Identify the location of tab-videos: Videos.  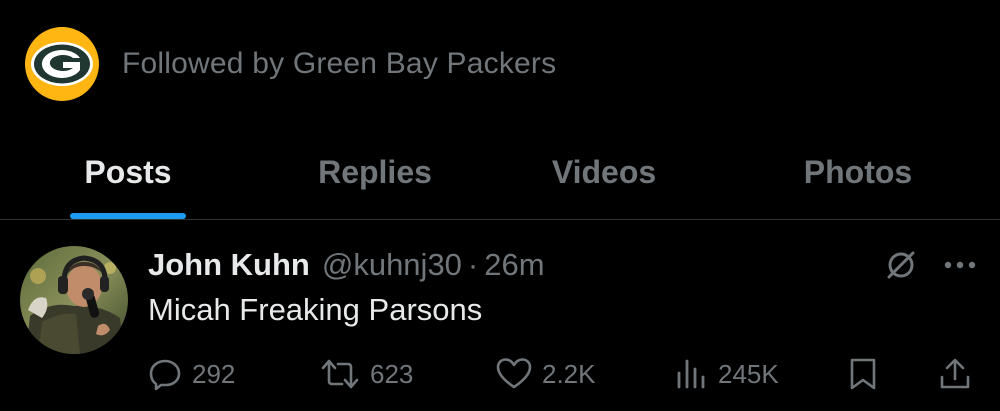
(604, 178).